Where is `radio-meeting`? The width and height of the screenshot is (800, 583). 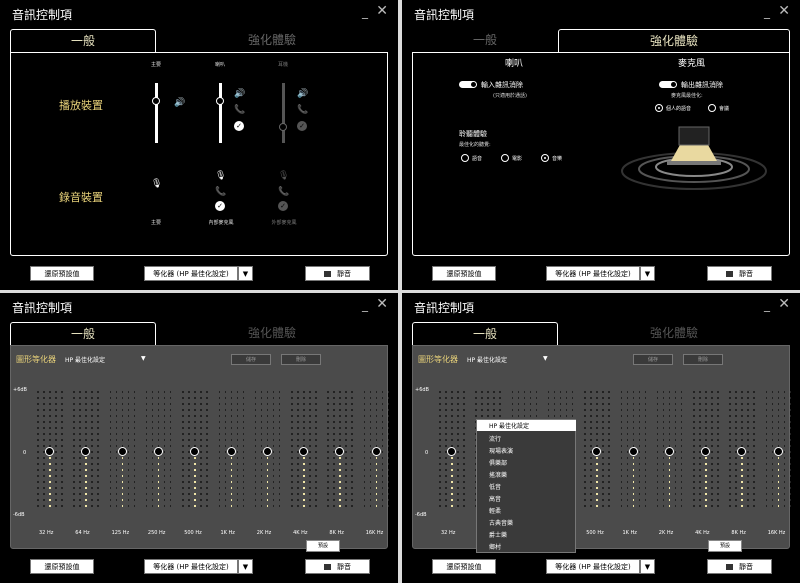
radio-meeting is located at coordinates (712, 108).